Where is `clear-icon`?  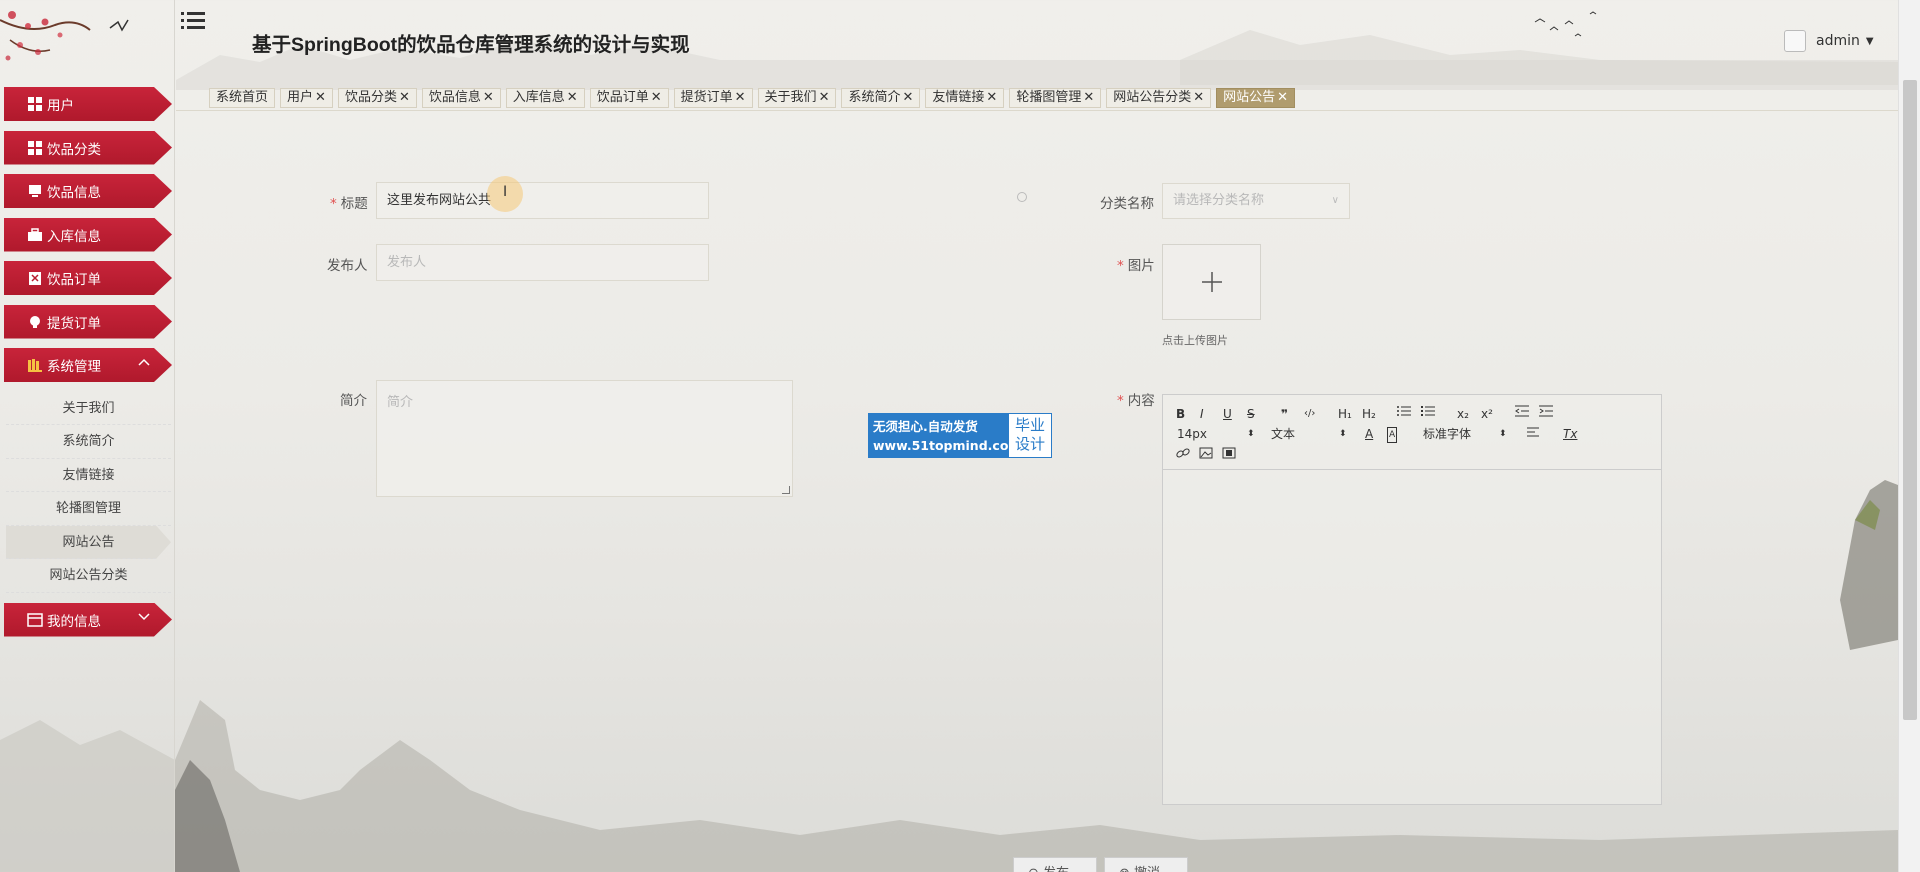 clear-icon is located at coordinates (1022, 197).